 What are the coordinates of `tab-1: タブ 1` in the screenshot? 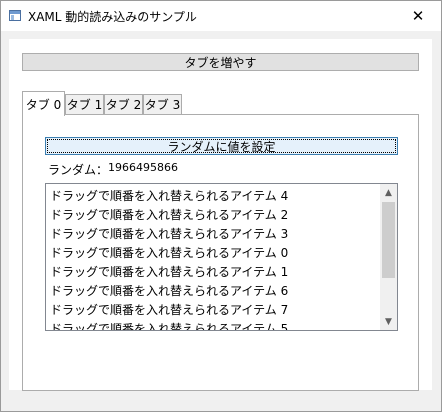 It's located at (84, 104).